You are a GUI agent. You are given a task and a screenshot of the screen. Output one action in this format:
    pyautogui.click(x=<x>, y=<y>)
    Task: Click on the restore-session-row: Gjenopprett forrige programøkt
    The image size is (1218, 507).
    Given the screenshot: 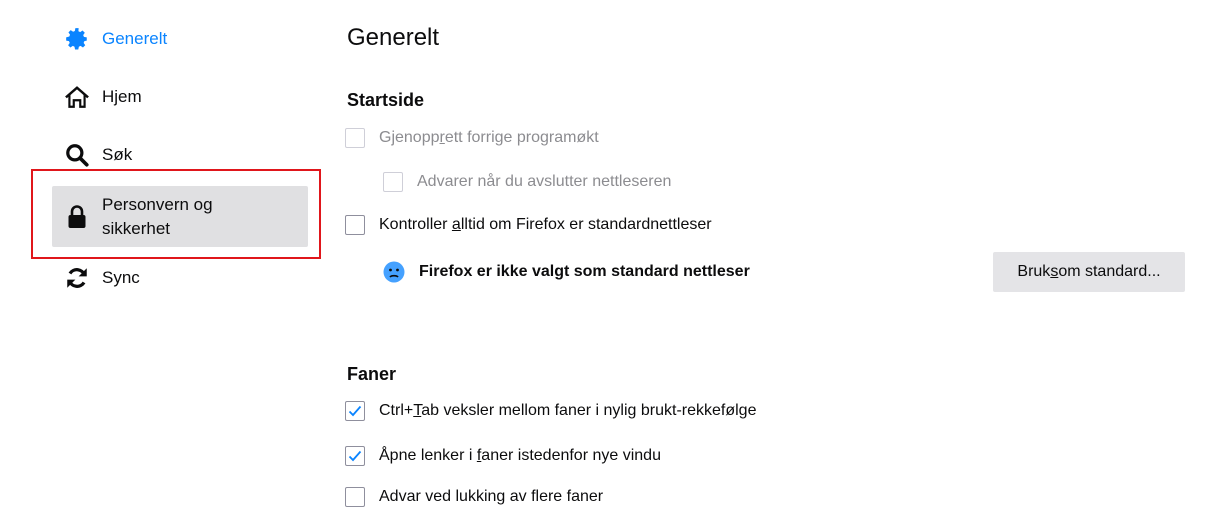 What is the action you would take?
    pyautogui.click(x=472, y=138)
    